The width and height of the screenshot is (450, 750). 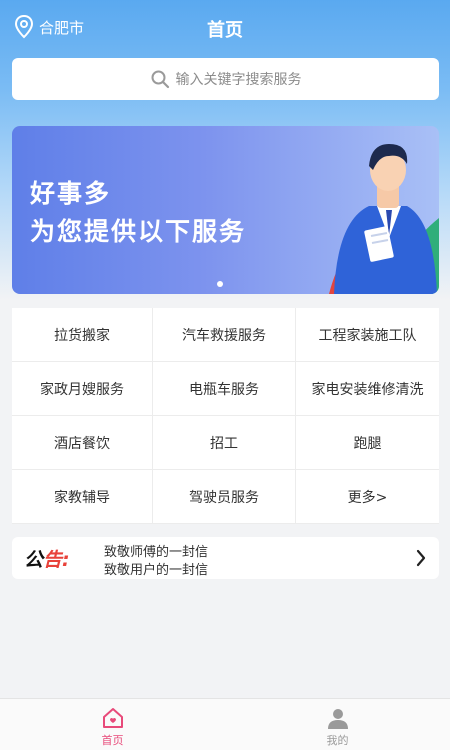 I want to click on worker-illustration, so click(x=384, y=219).